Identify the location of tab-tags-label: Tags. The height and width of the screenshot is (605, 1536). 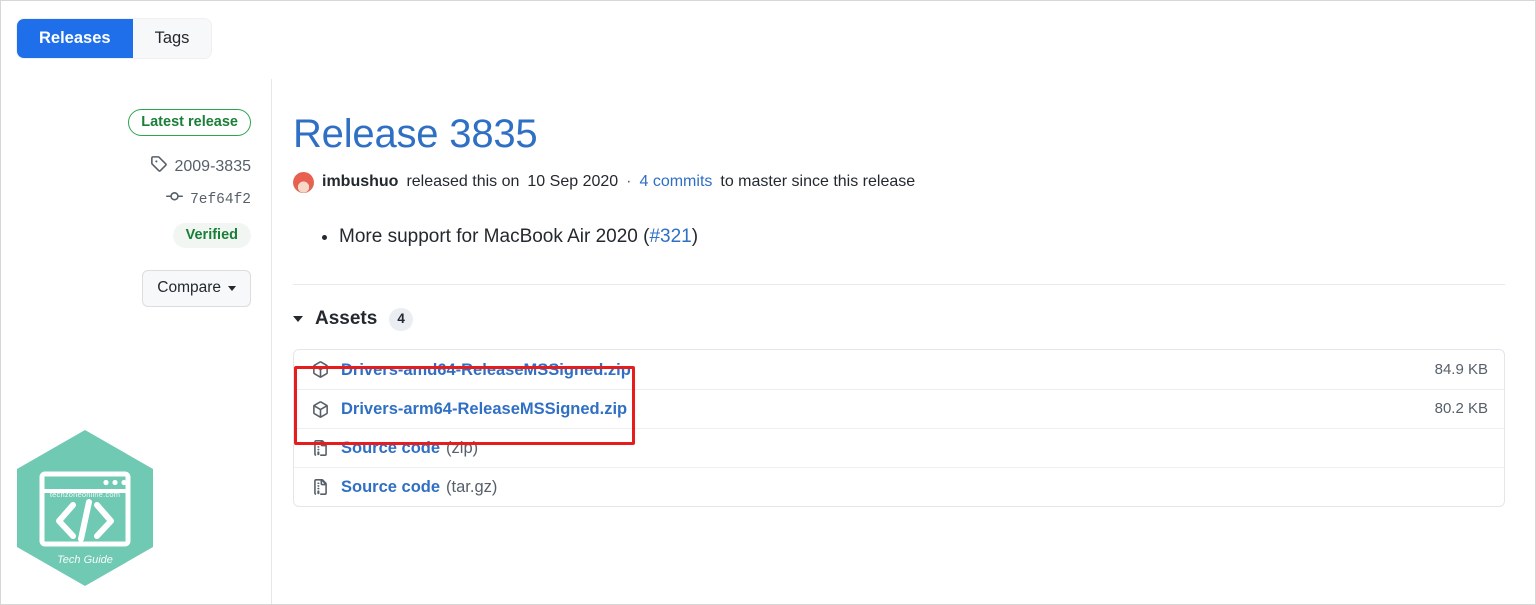
(172, 38).